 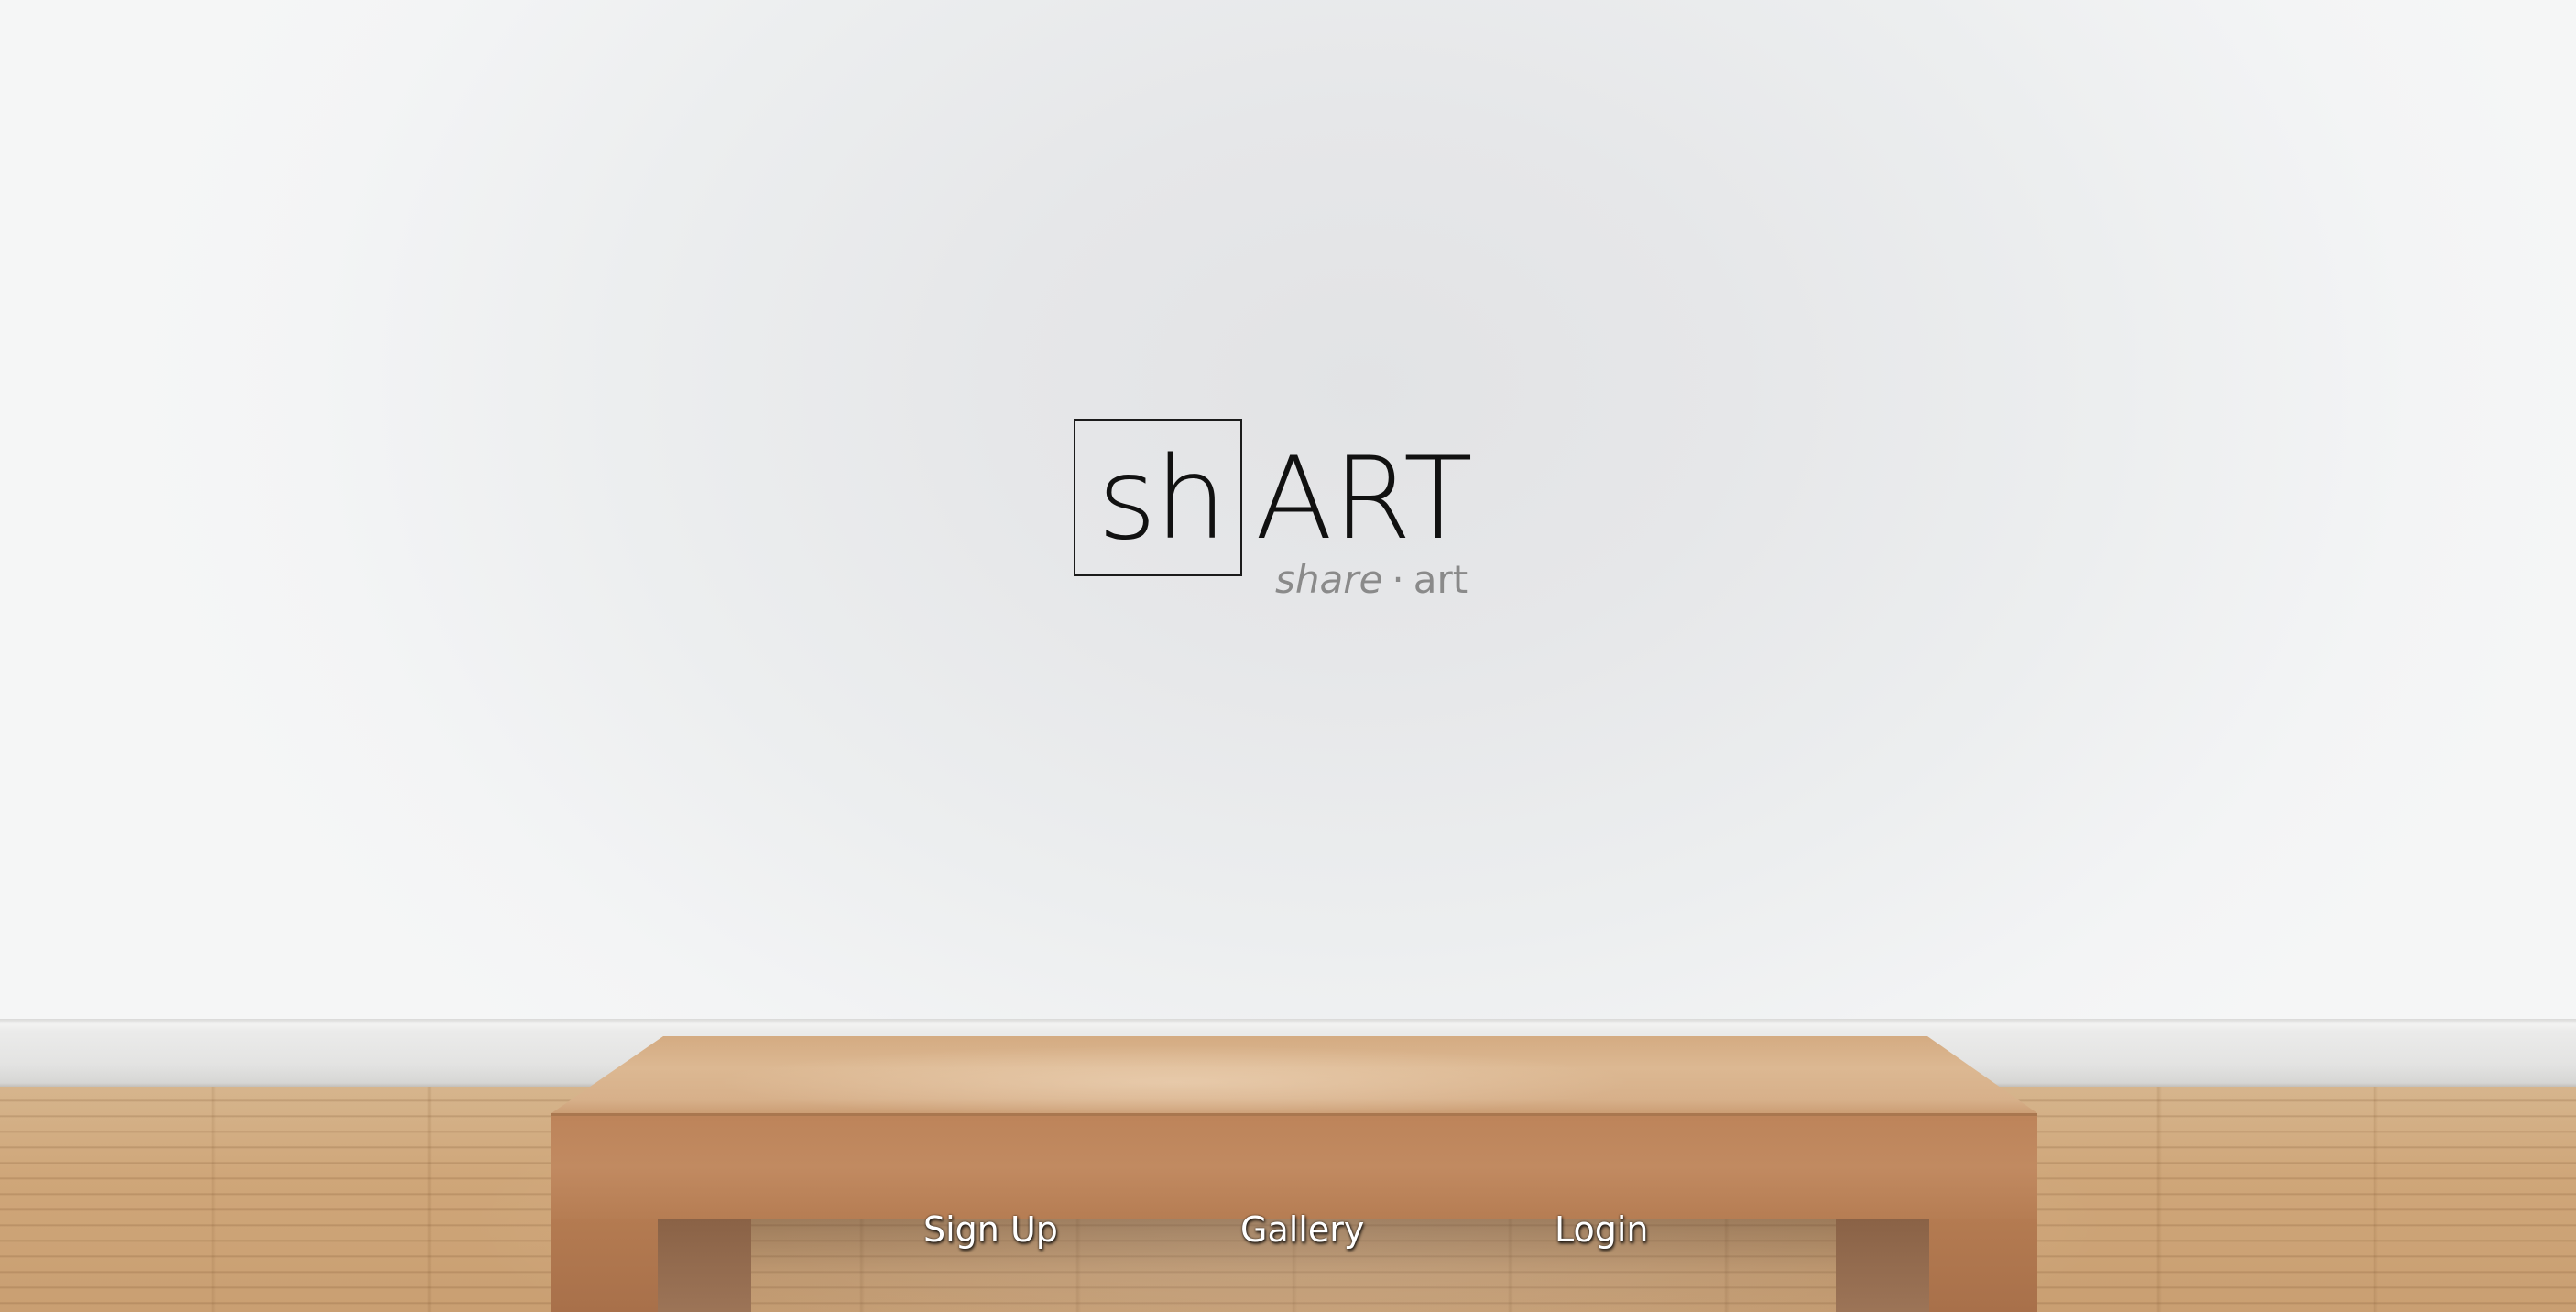 I want to click on shart-logo: sh ART share · art, so click(x=1284, y=511).